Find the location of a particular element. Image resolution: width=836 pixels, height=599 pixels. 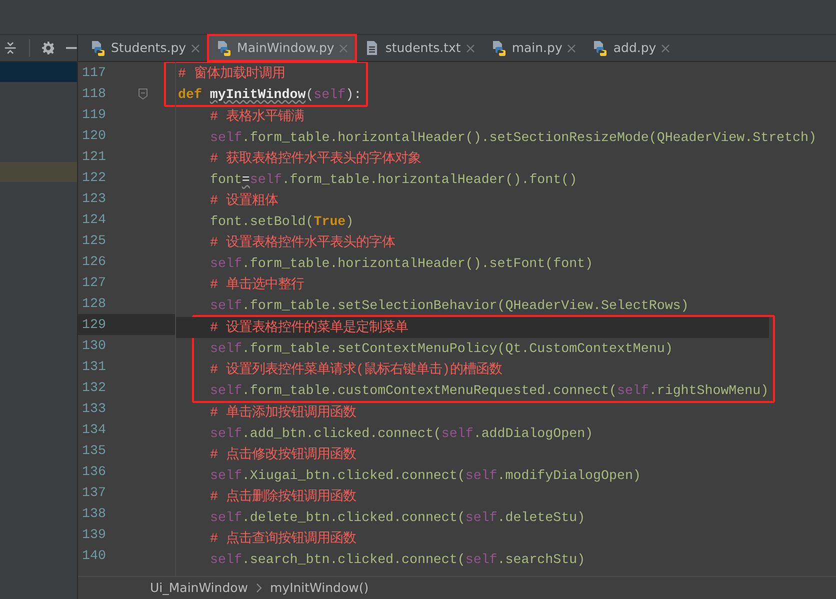

line-number: 121 is located at coordinates (94, 157).